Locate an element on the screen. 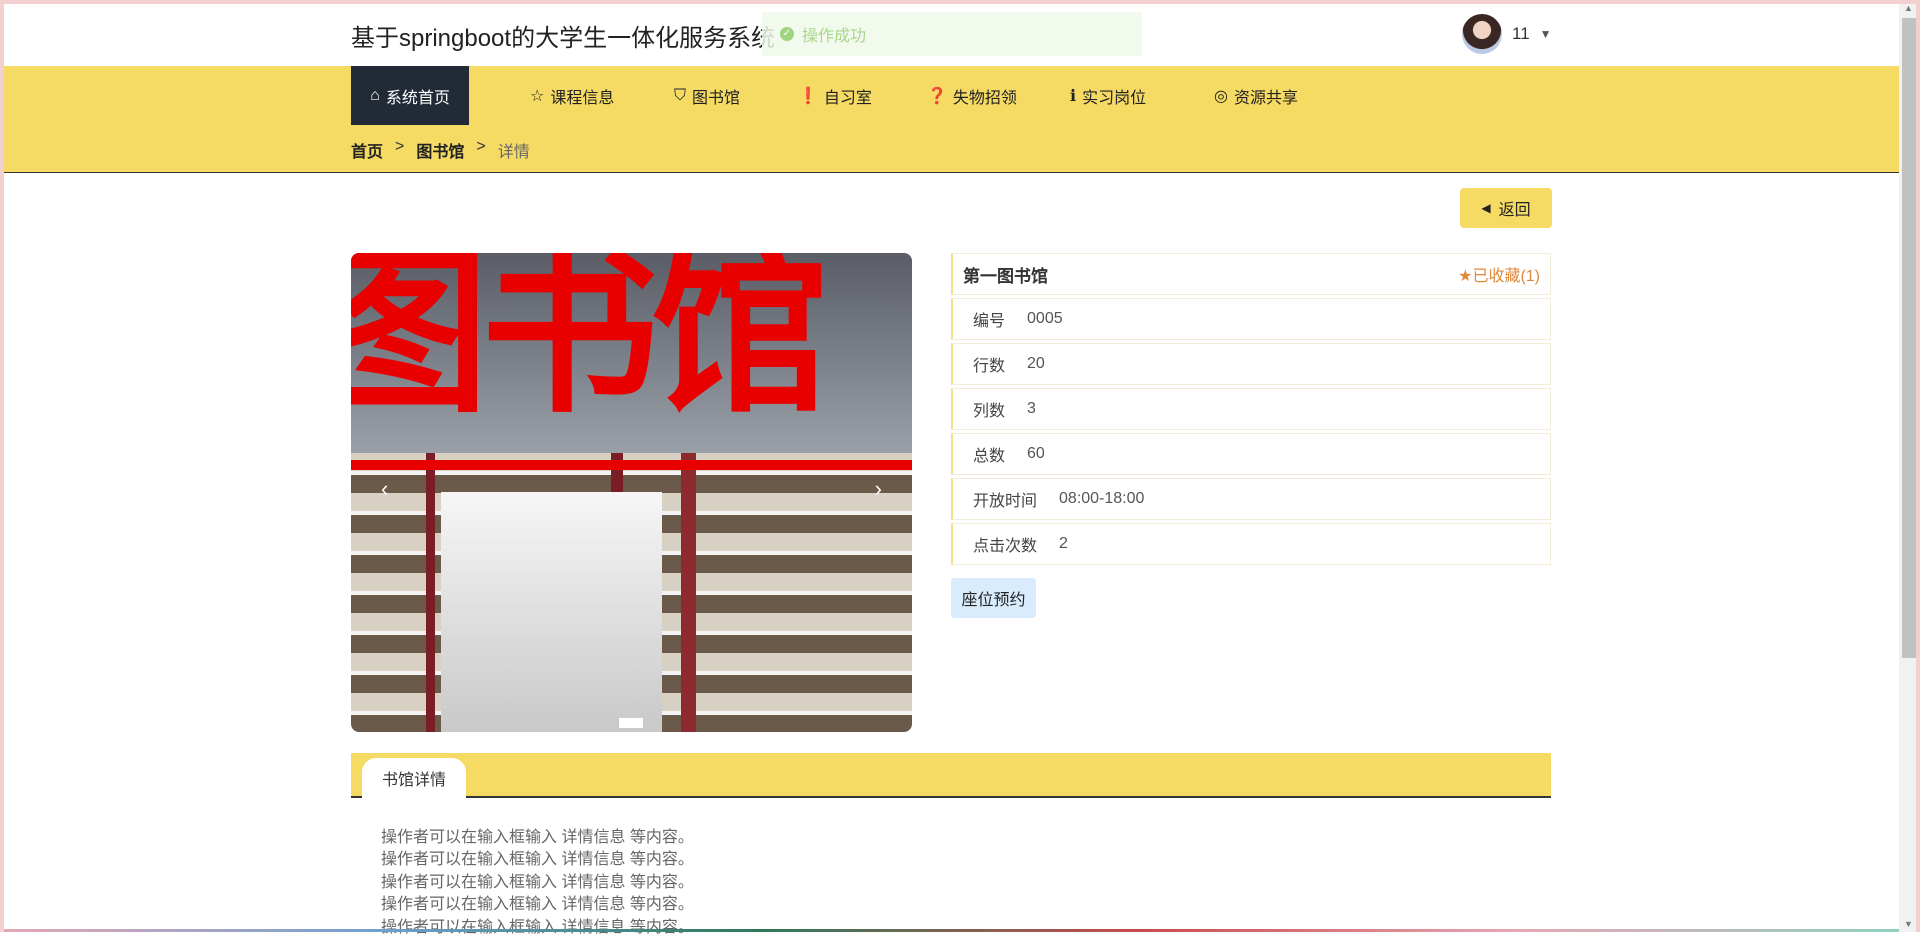 The image size is (1920, 939). info-row: 行数 20 is located at coordinates (1251, 364).